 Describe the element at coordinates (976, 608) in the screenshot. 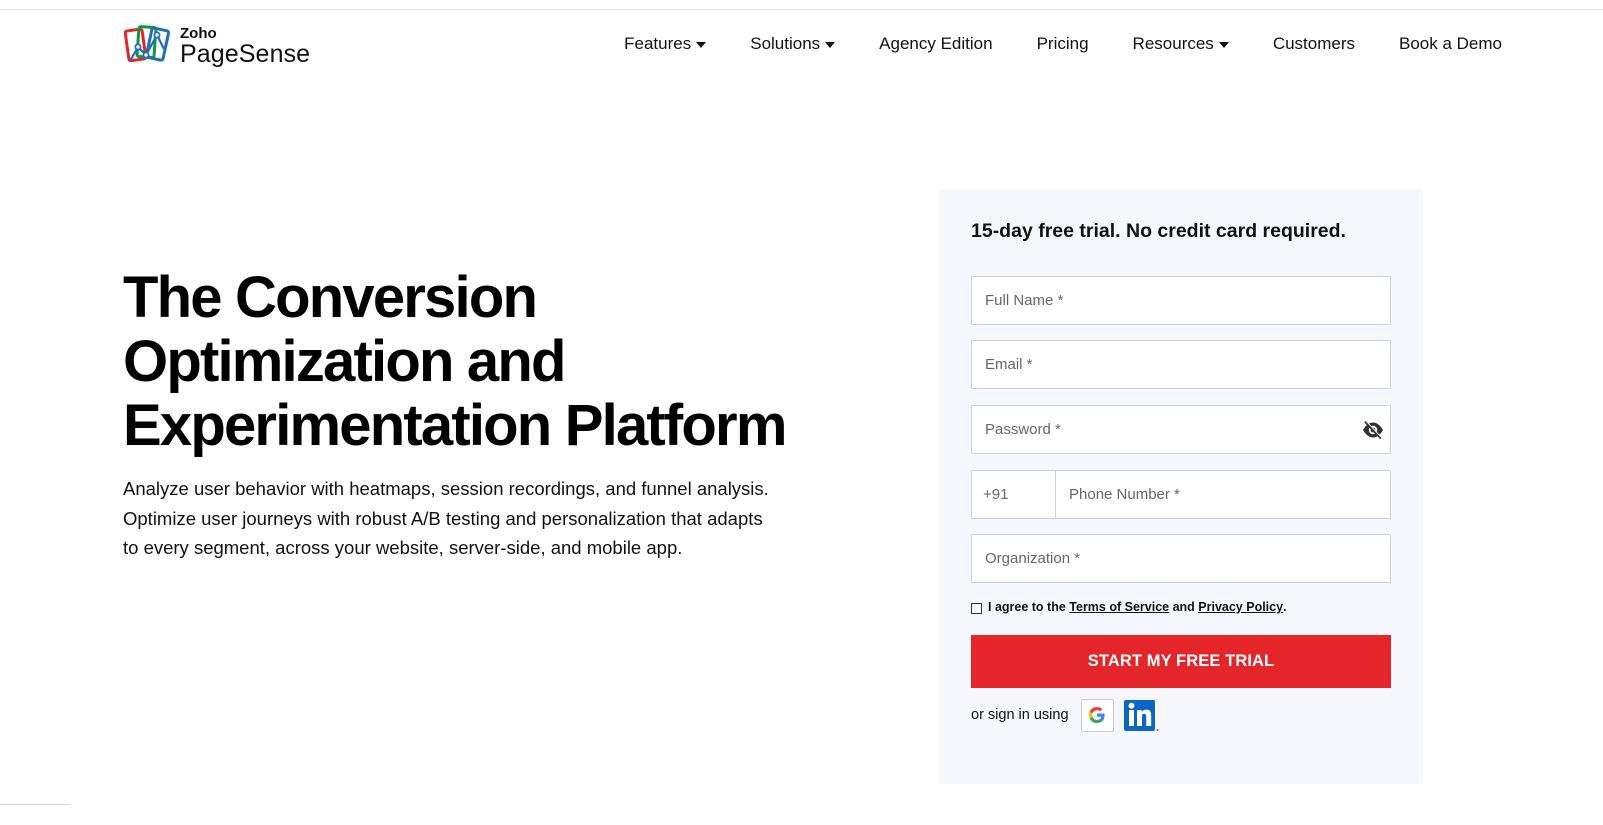

I see `terms-checkbox` at that location.